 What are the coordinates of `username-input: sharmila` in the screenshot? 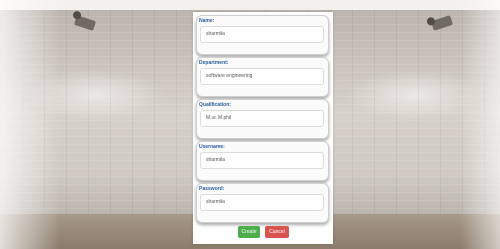 It's located at (262, 160).